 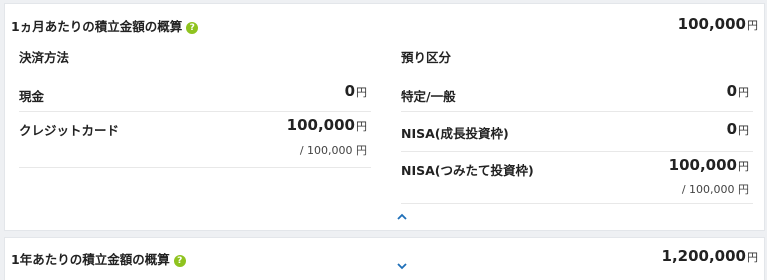 I want to click on deposit-amount-nisa-growth-unit: 円, so click(x=743, y=130).